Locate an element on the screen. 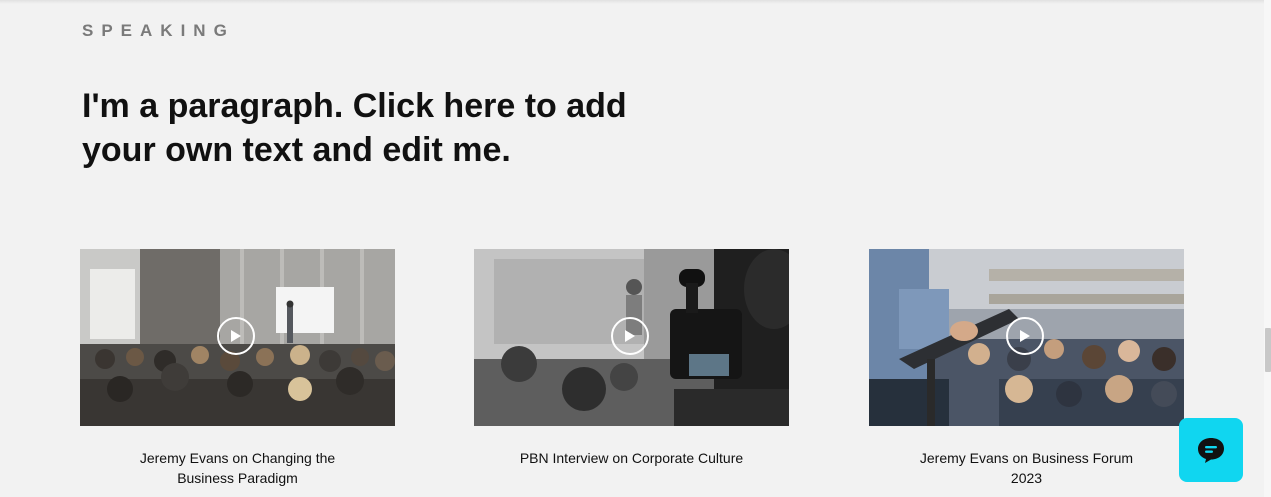 The image size is (1271, 497). section-label: SPEAKING is located at coordinates (158, 30).